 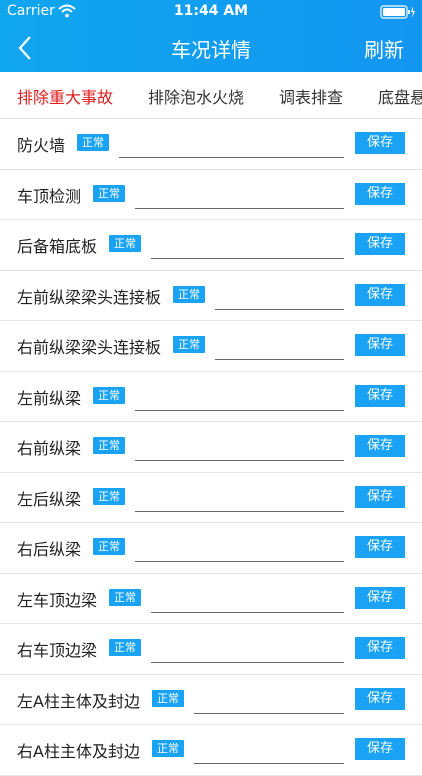 What do you see at coordinates (89, 347) in the screenshot?
I see `row-label: 右前纵梁梁头连接板` at bounding box center [89, 347].